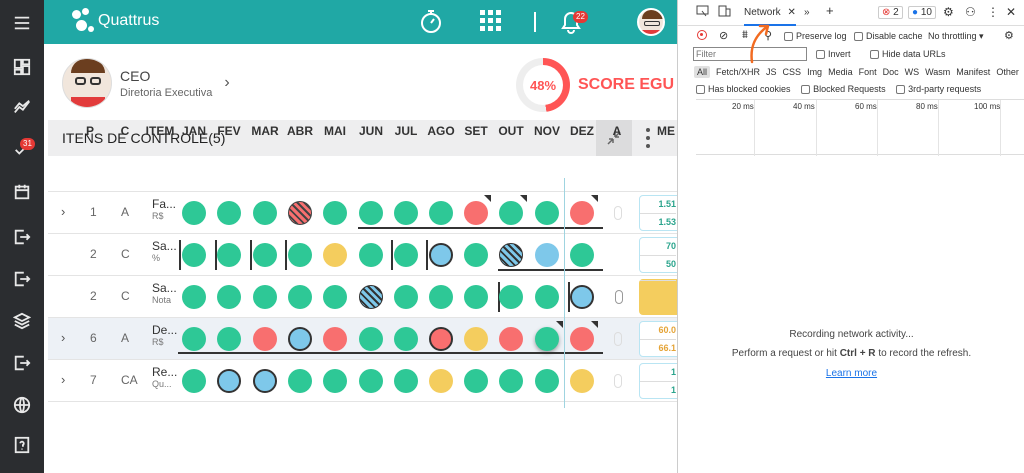  What do you see at coordinates (860, 127) in the screenshot?
I see `network-timeline: 20 ms 40 ms 60 ms 80 ms 100 ms` at bounding box center [860, 127].